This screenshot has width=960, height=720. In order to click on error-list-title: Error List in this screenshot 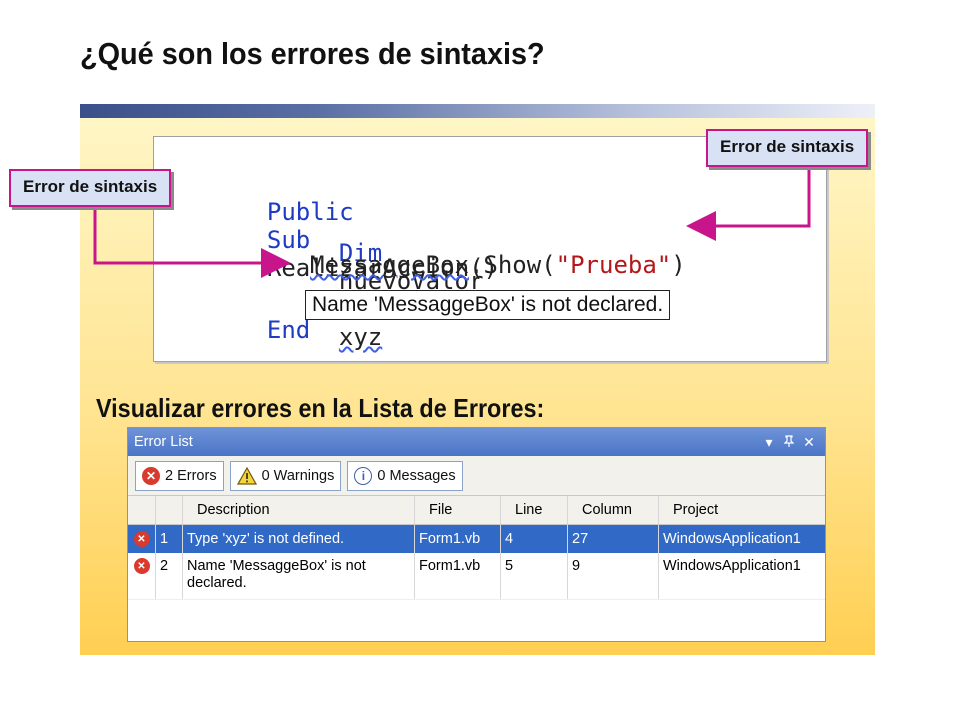, I will do `click(163, 442)`.